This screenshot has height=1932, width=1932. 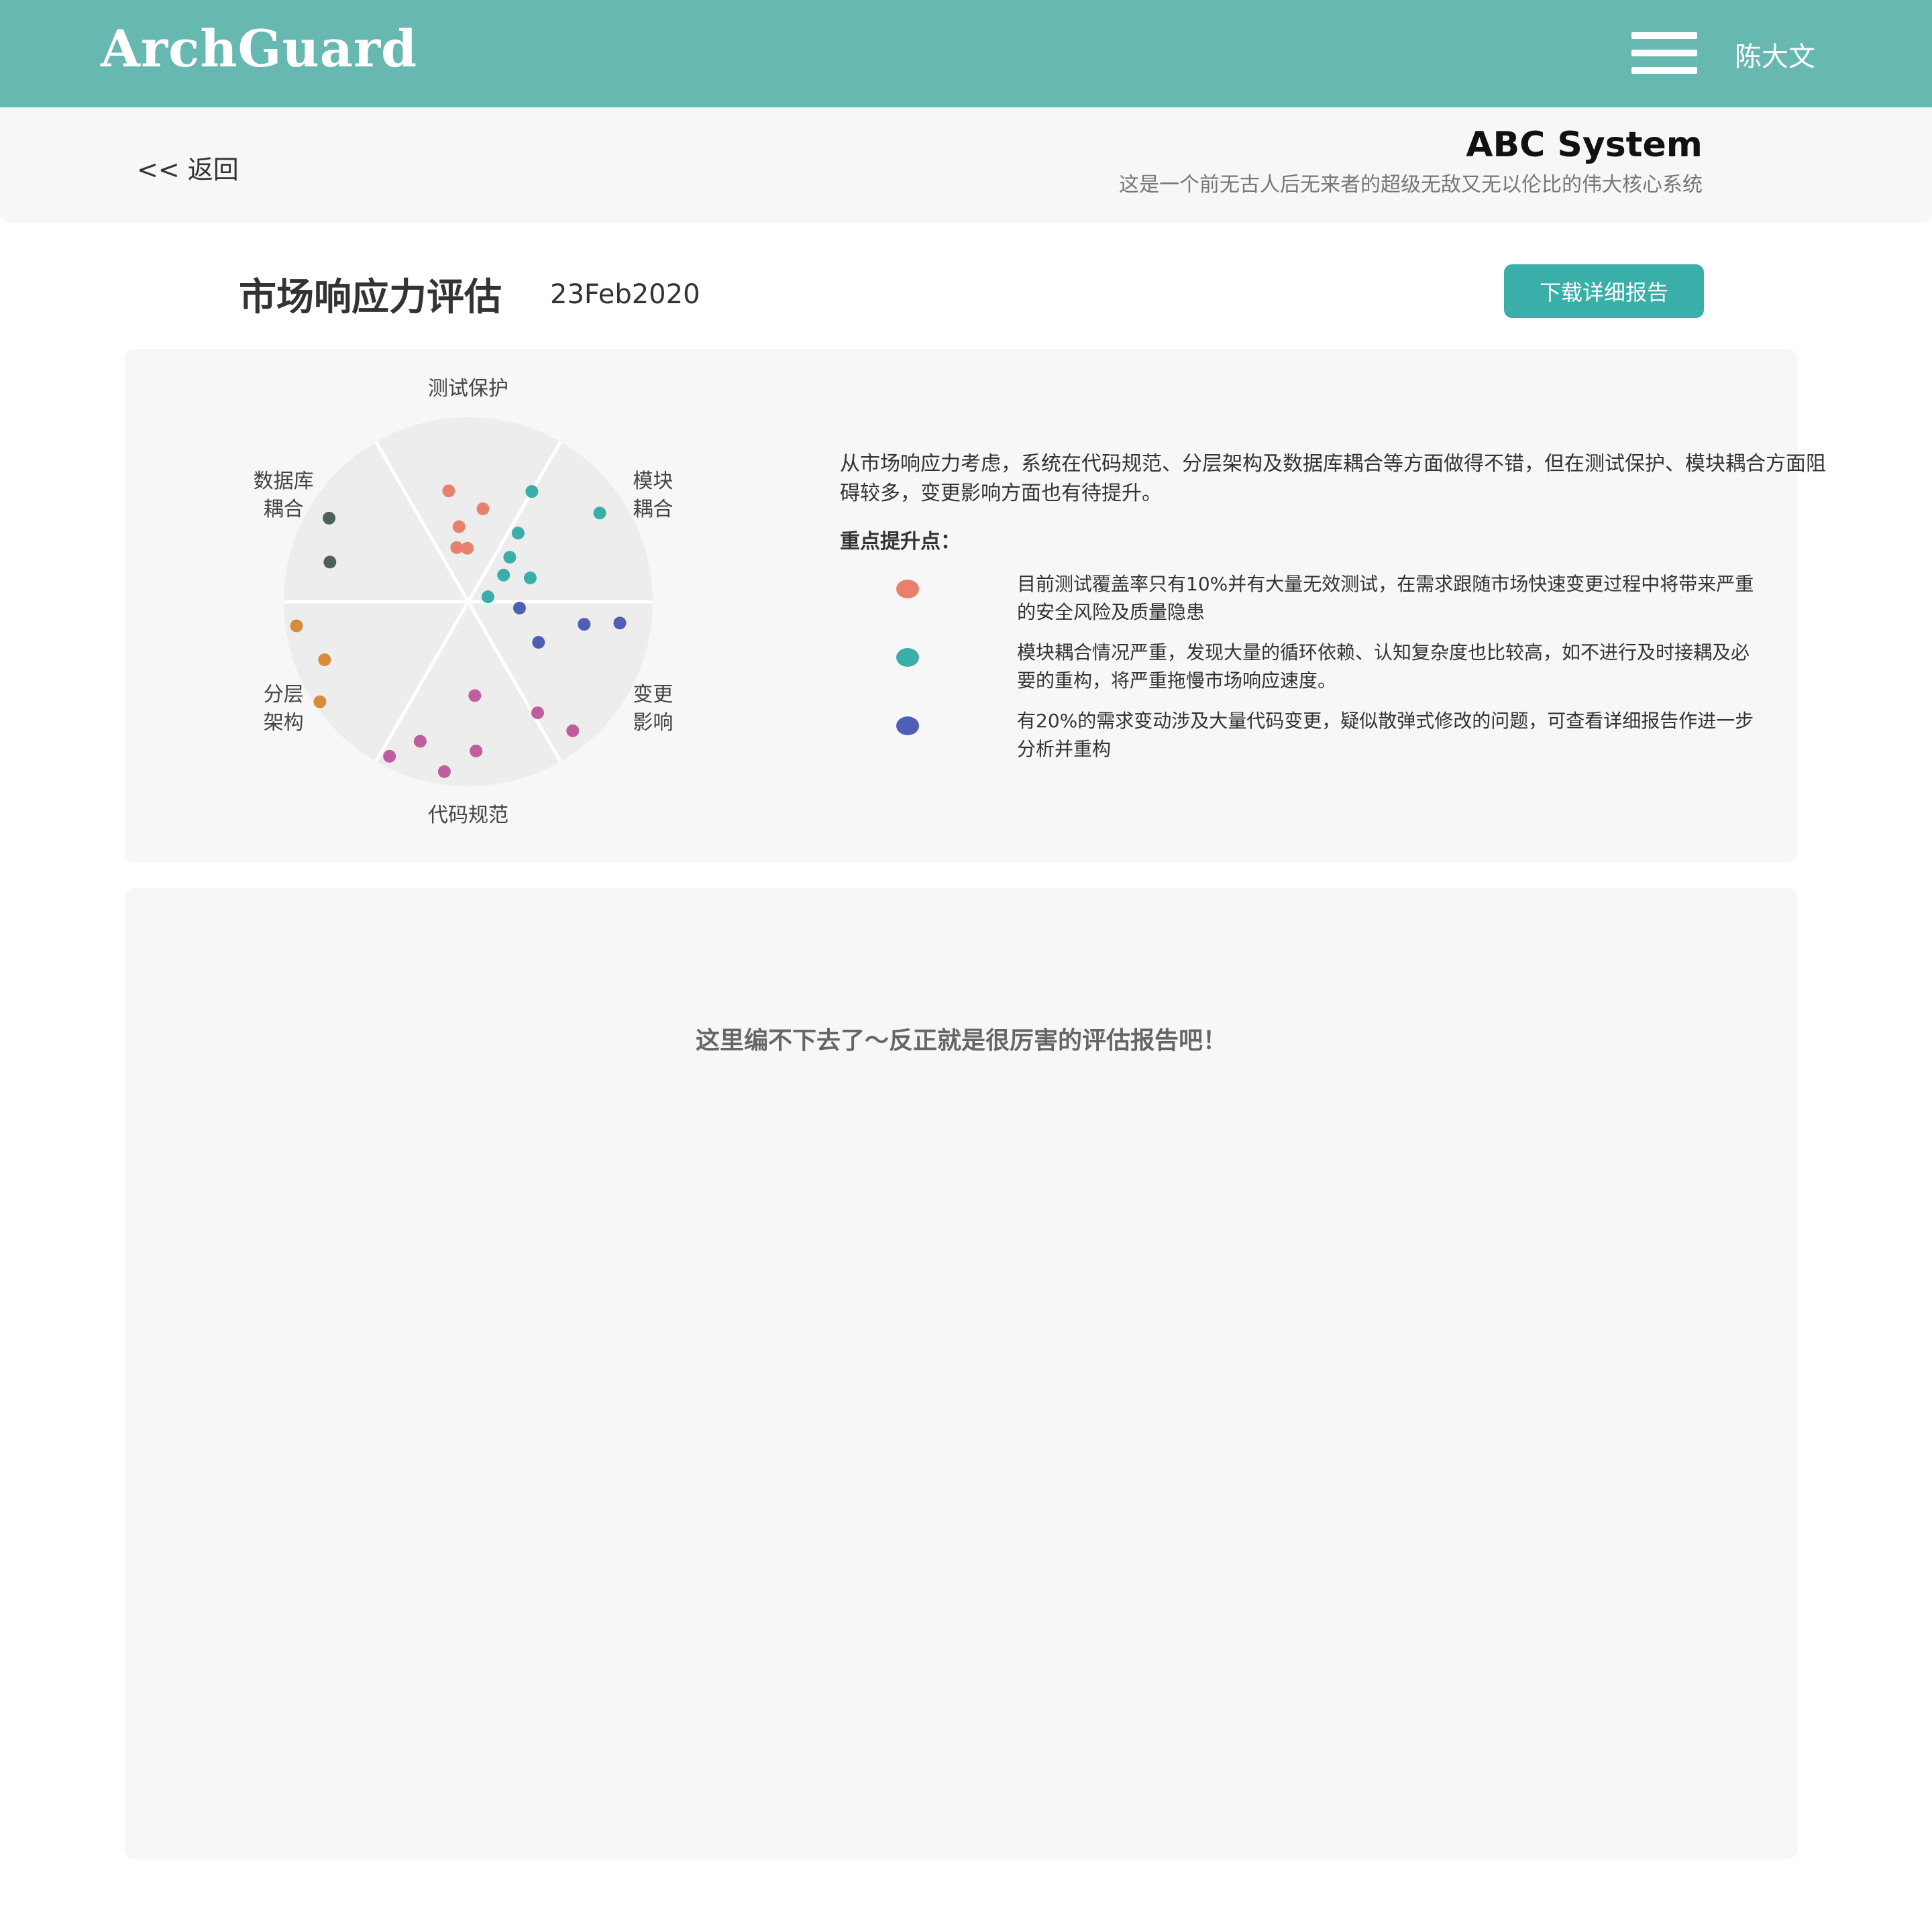 What do you see at coordinates (1411, 185) in the screenshot?
I see `system-description: 这是一个前无古人后无来者的超级无敌又无以伦比的伟大核心系统` at bounding box center [1411, 185].